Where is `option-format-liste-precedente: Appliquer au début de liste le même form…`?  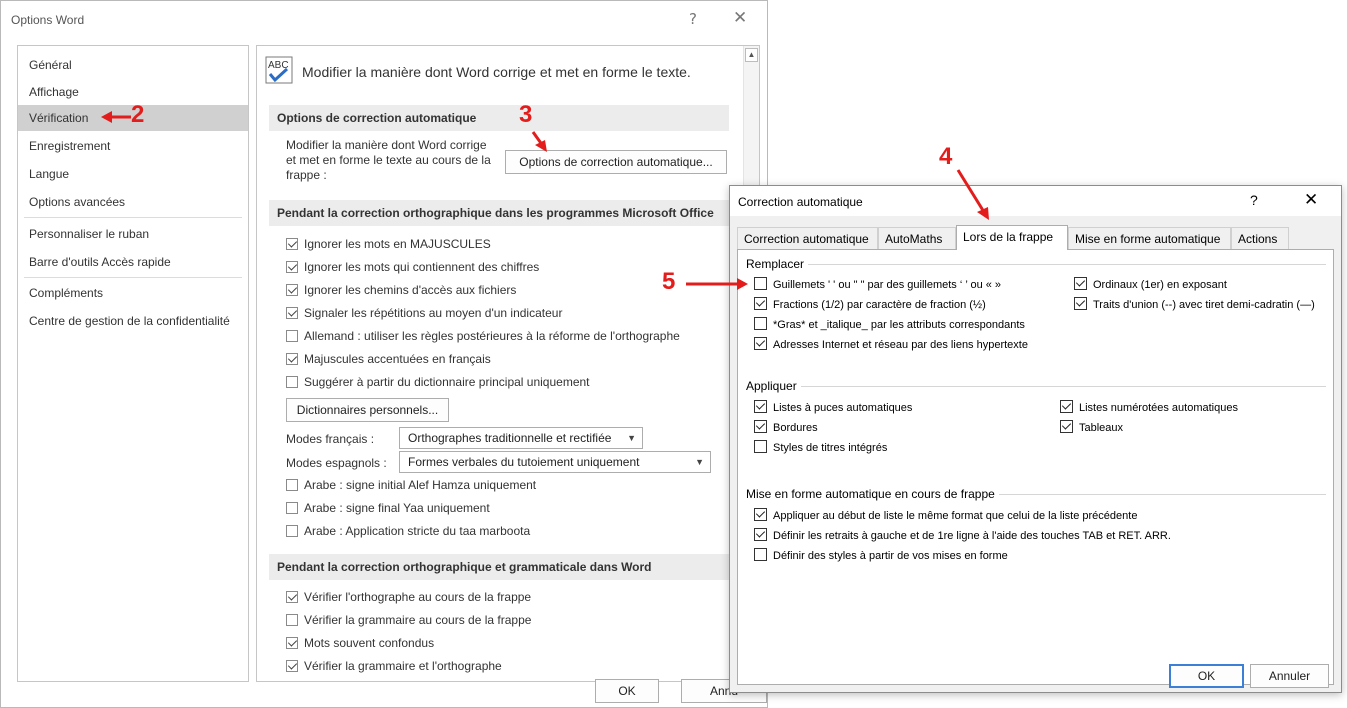 option-format-liste-precedente: Appliquer au début de liste le même form… is located at coordinates (945, 516).